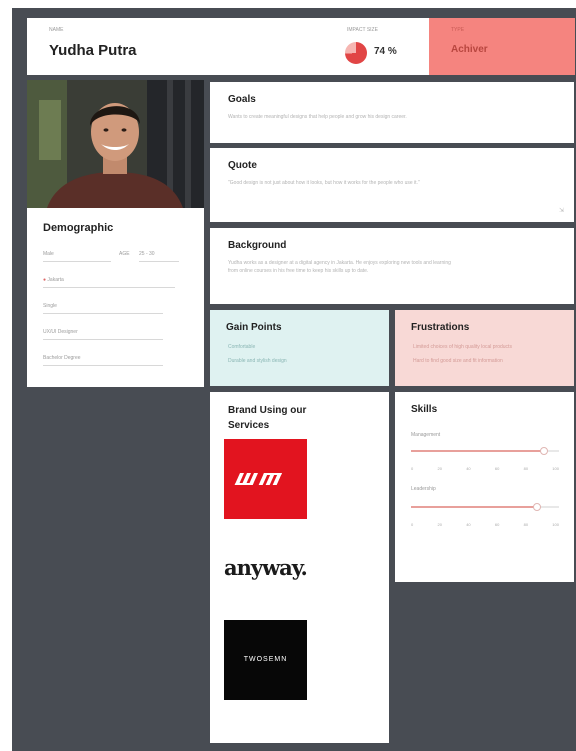  I want to click on occupation-value: UX/UI Designer, so click(60, 332).